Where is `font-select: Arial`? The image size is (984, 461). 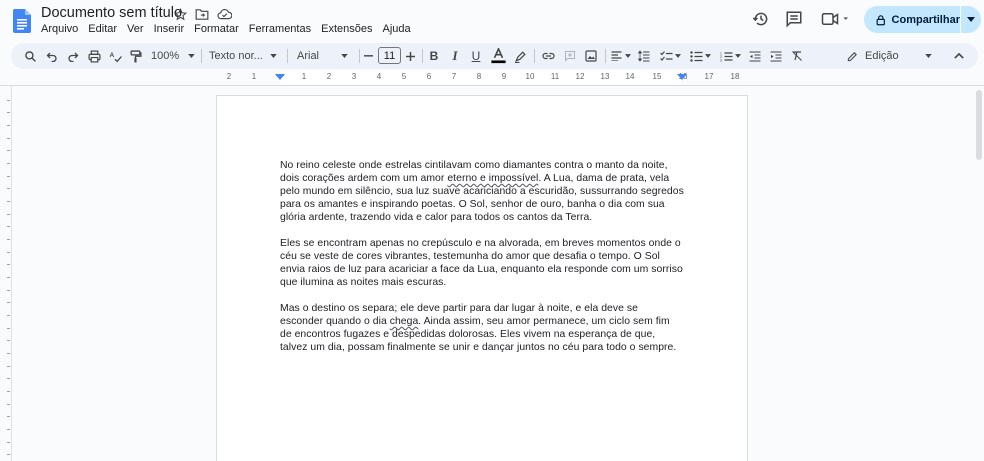 font-select: Arial is located at coordinates (326, 56).